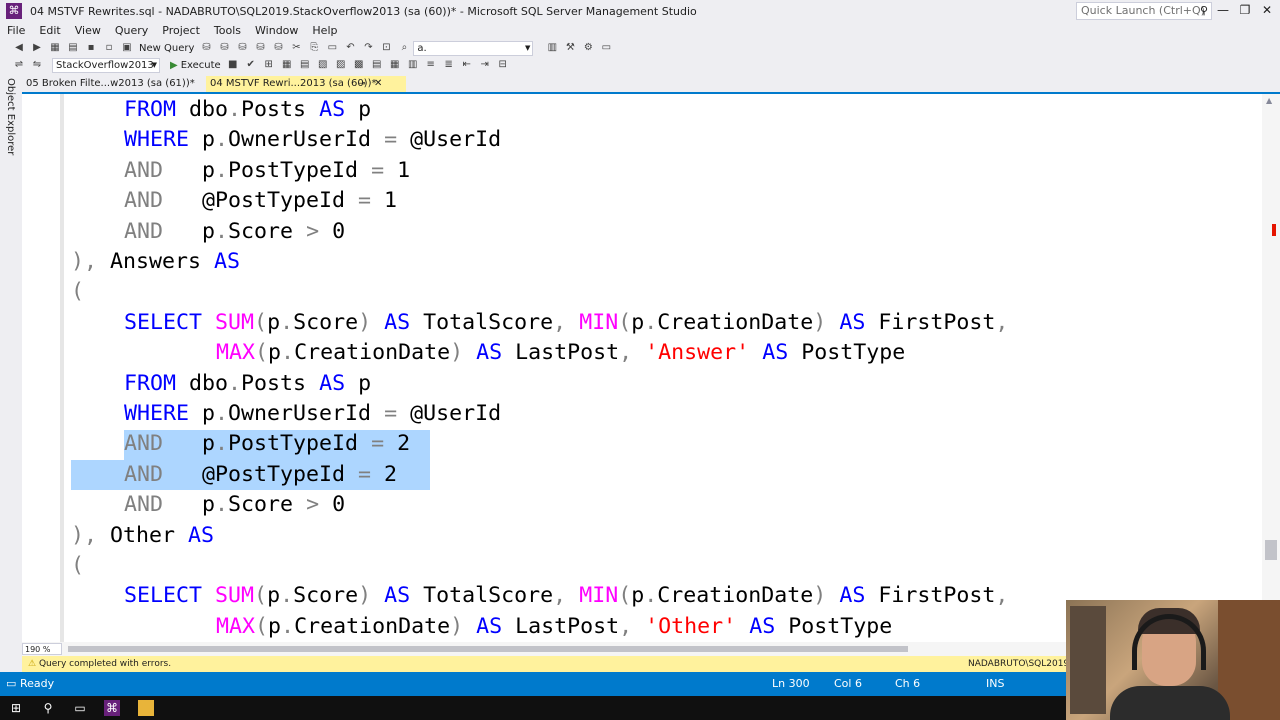 The height and width of the screenshot is (720, 1280). Describe the element at coordinates (552, 48) in the screenshot. I see `solution-explorer-icon: ▥` at that location.